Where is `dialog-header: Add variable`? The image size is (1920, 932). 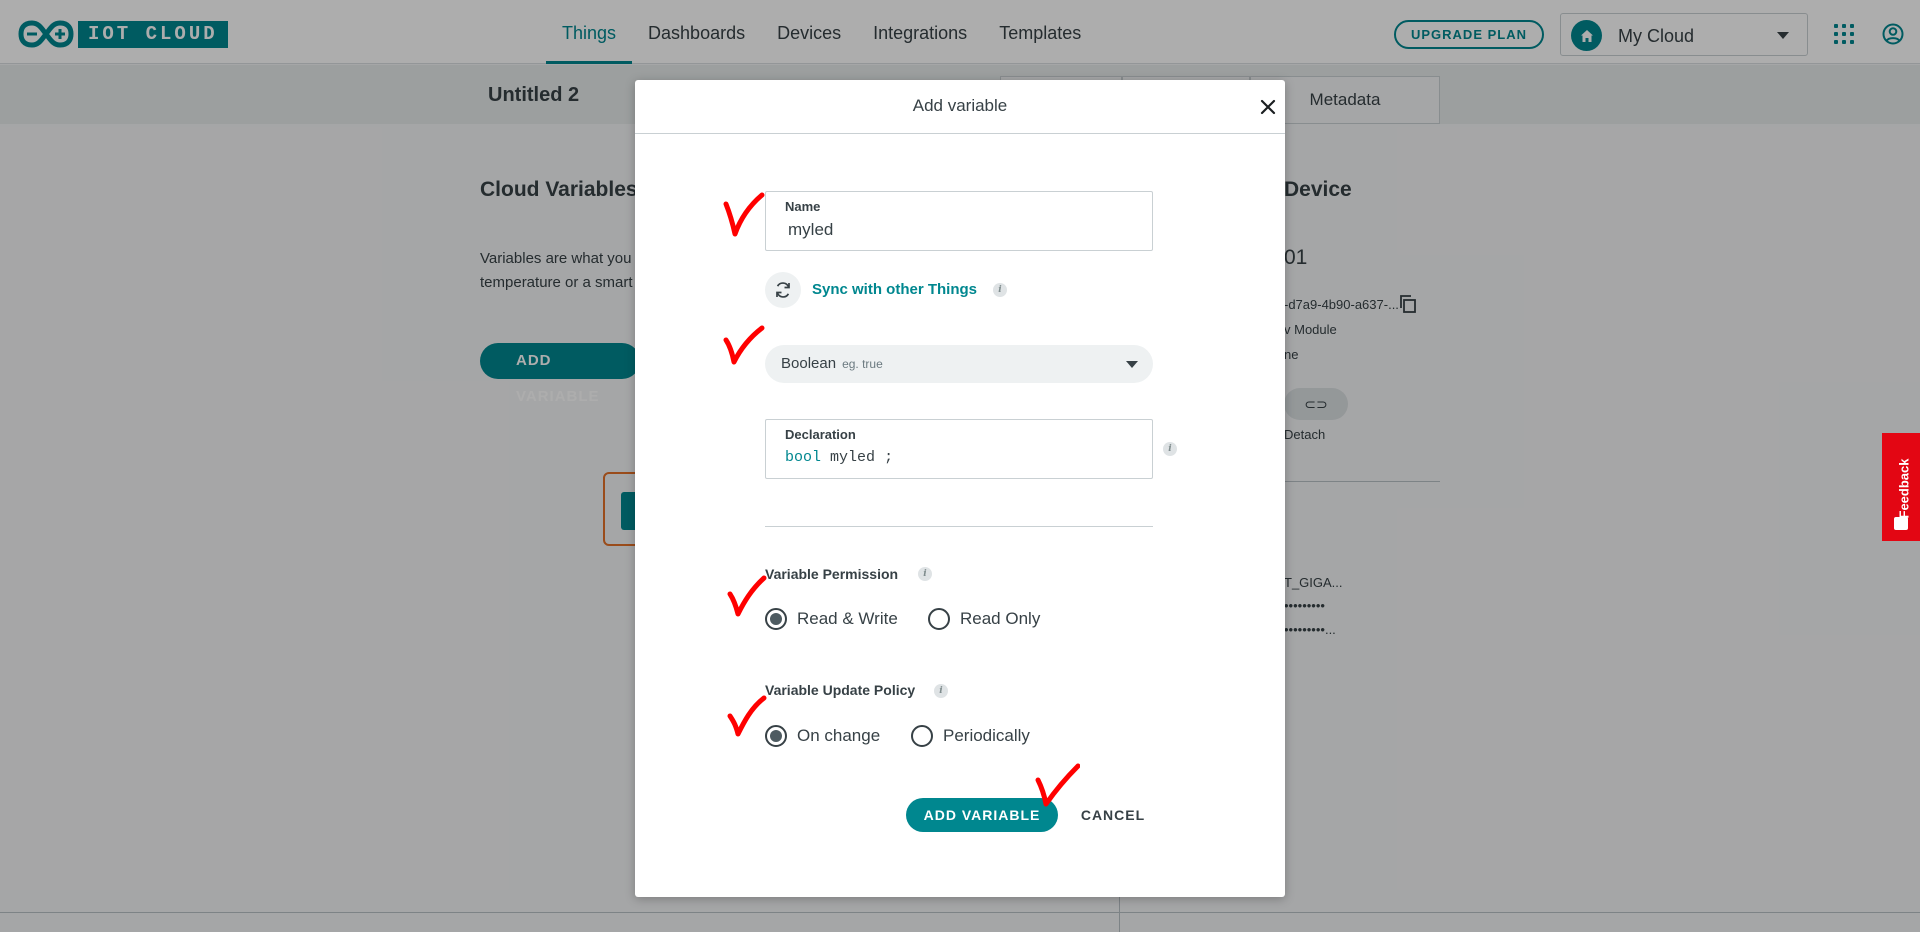 dialog-header: Add variable is located at coordinates (960, 107).